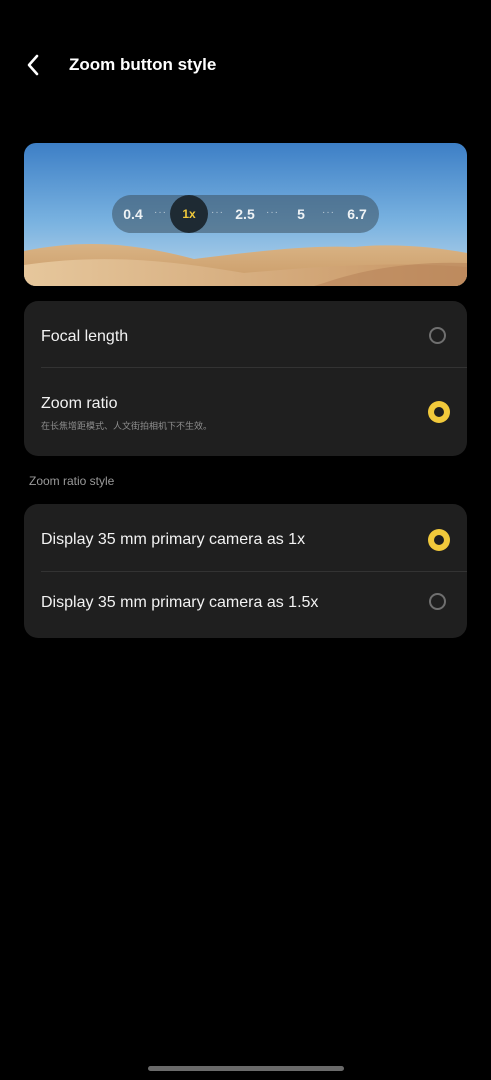  Describe the element at coordinates (357, 214) in the screenshot. I see `zoom-value-6-7: 6.7` at that location.